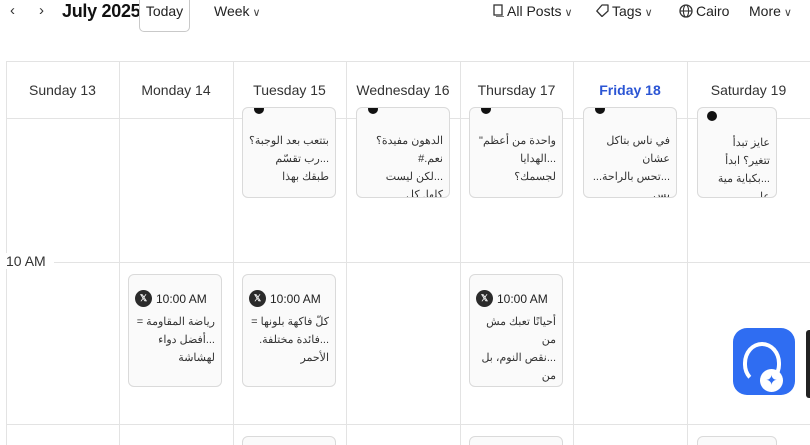 This screenshot has height=445, width=810. I want to click on post-card: في ناس بتاكل عشان ...تحس بالراحة... بس, so click(630, 152).